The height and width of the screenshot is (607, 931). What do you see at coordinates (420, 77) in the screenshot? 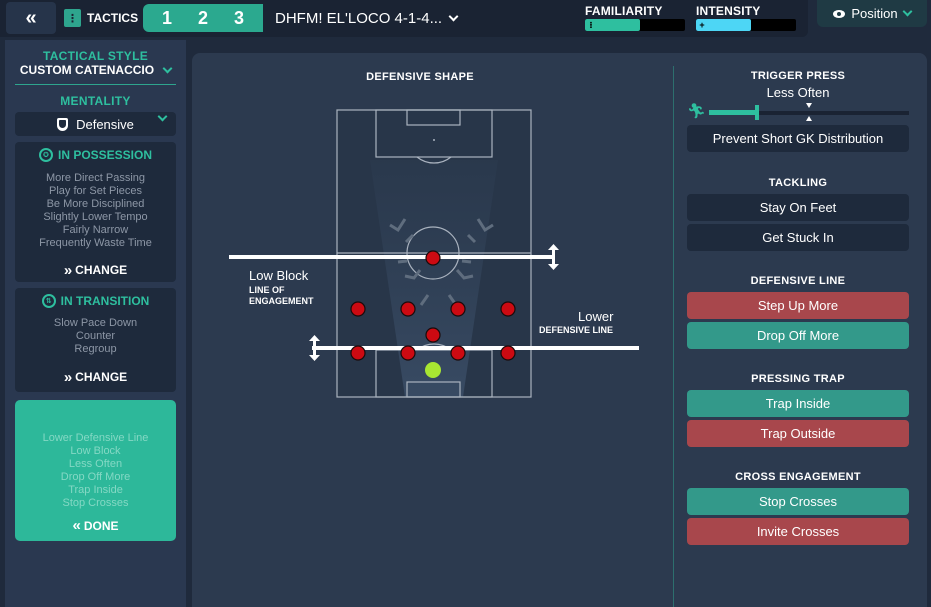
I see `defensive-shape-title: DEFENSIVE SHAPE` at bounding box center [420, 77].